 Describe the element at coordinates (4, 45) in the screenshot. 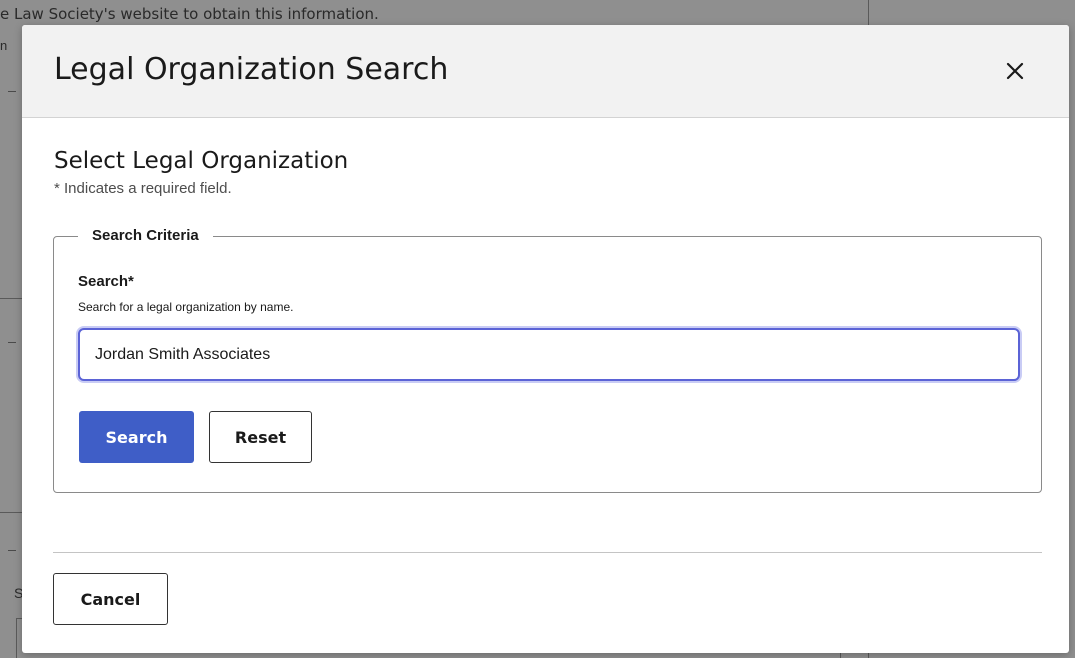

I see `background-fragment: n` at that location.